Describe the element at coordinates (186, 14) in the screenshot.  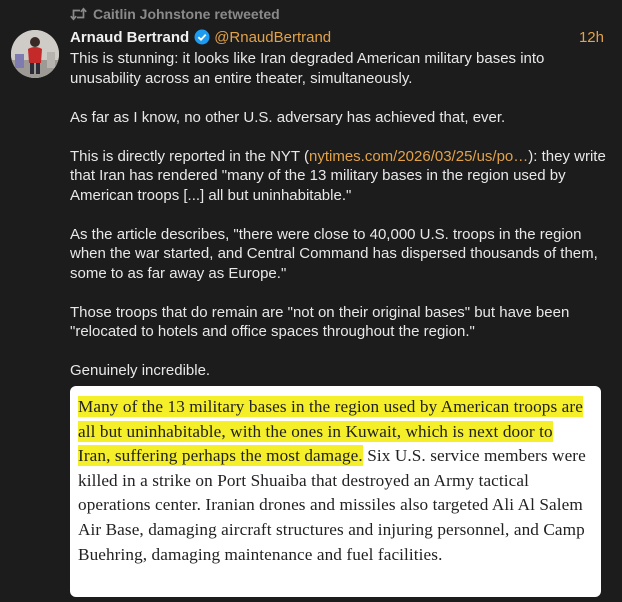
I see `retweet-label: Caitlin Johnstone retweeted` at that location.